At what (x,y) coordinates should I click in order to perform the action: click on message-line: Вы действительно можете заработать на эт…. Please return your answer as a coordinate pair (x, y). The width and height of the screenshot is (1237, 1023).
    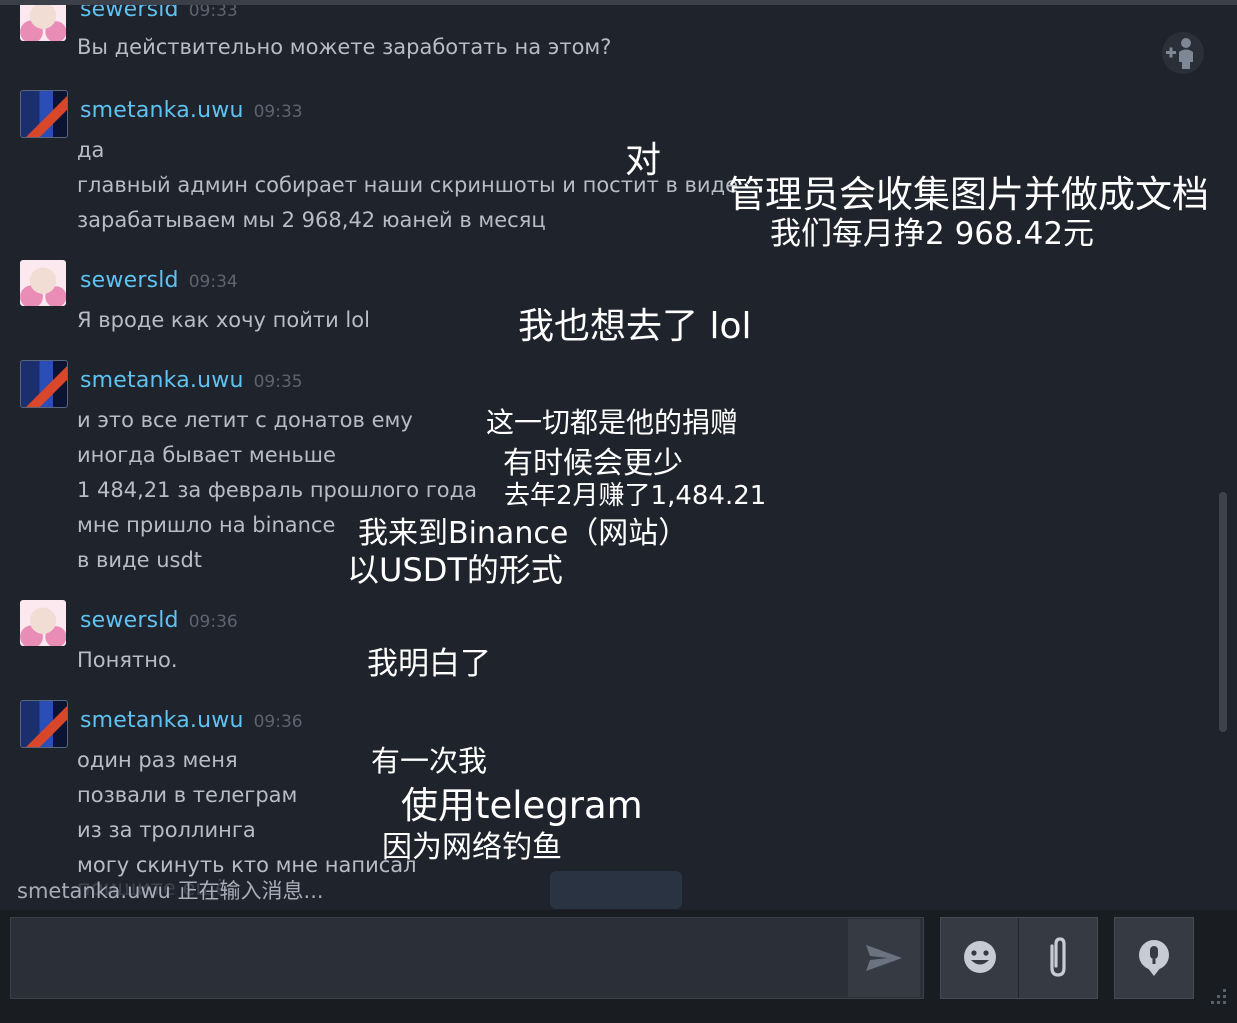
    Looking at the image, I should click on (344, 47).